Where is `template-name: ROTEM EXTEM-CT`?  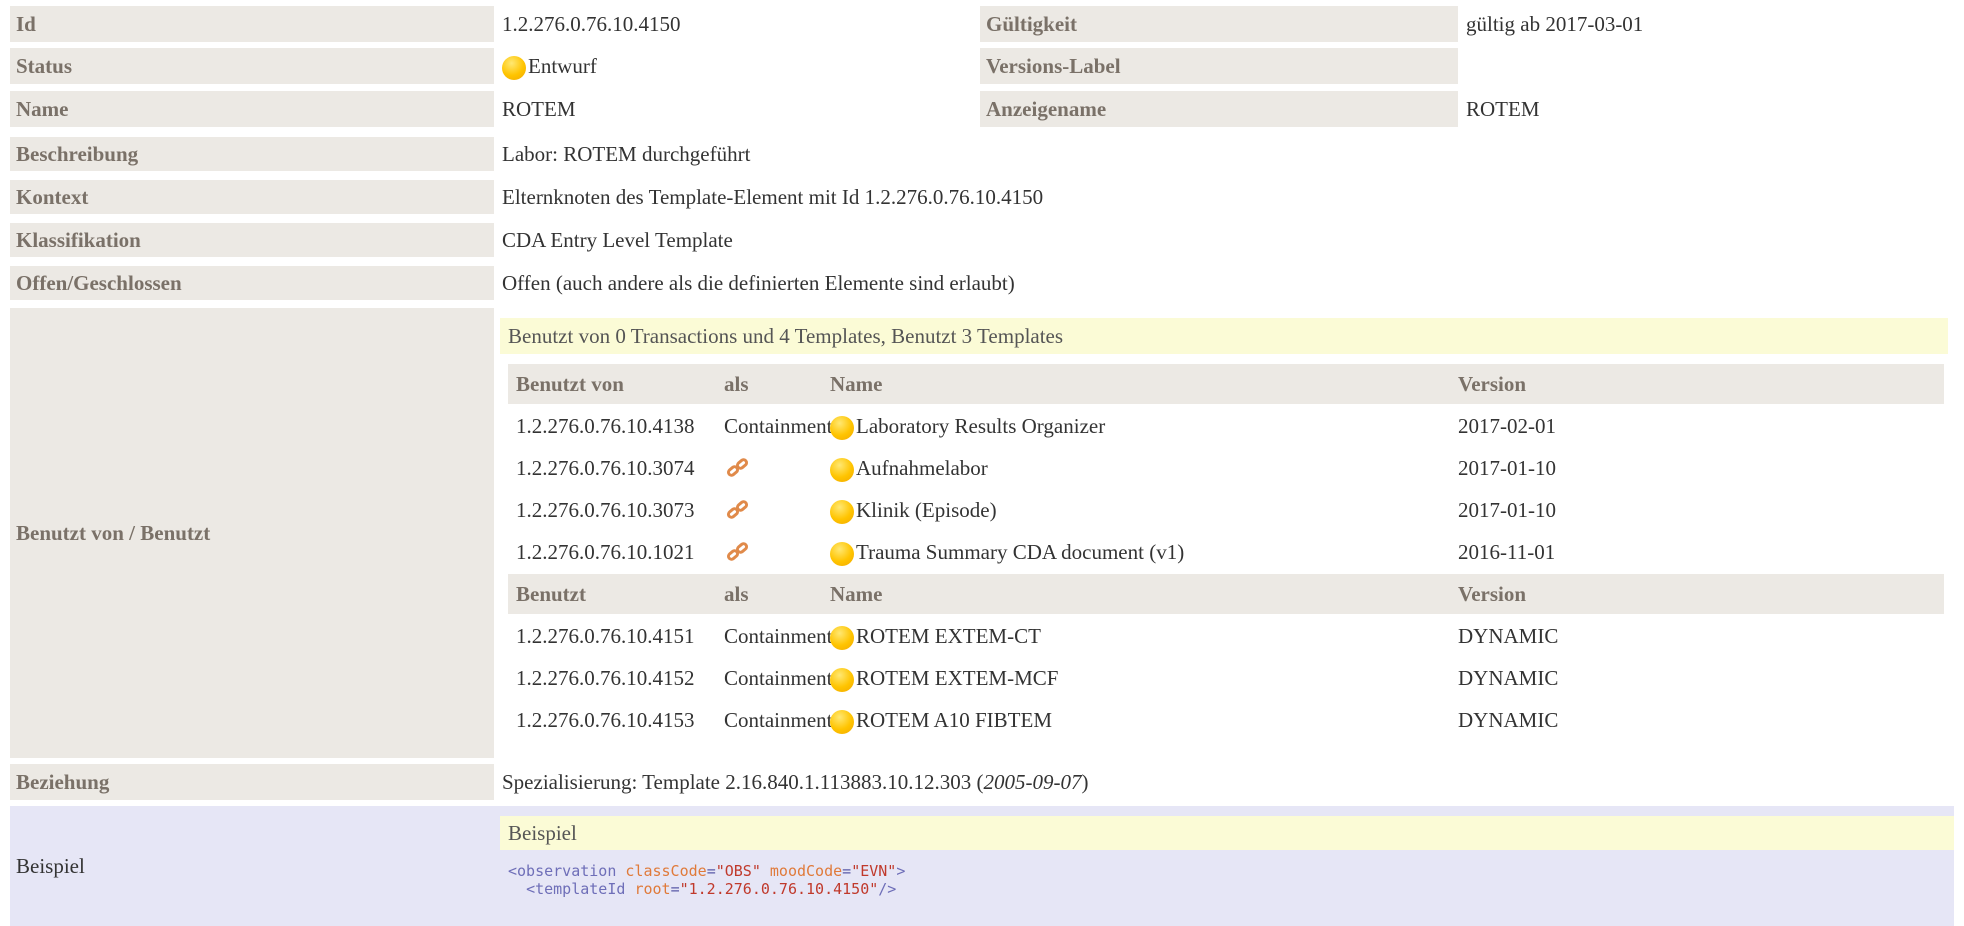
template-name: ROTEM EXTEM-CT is located at coordinates (935, 636).